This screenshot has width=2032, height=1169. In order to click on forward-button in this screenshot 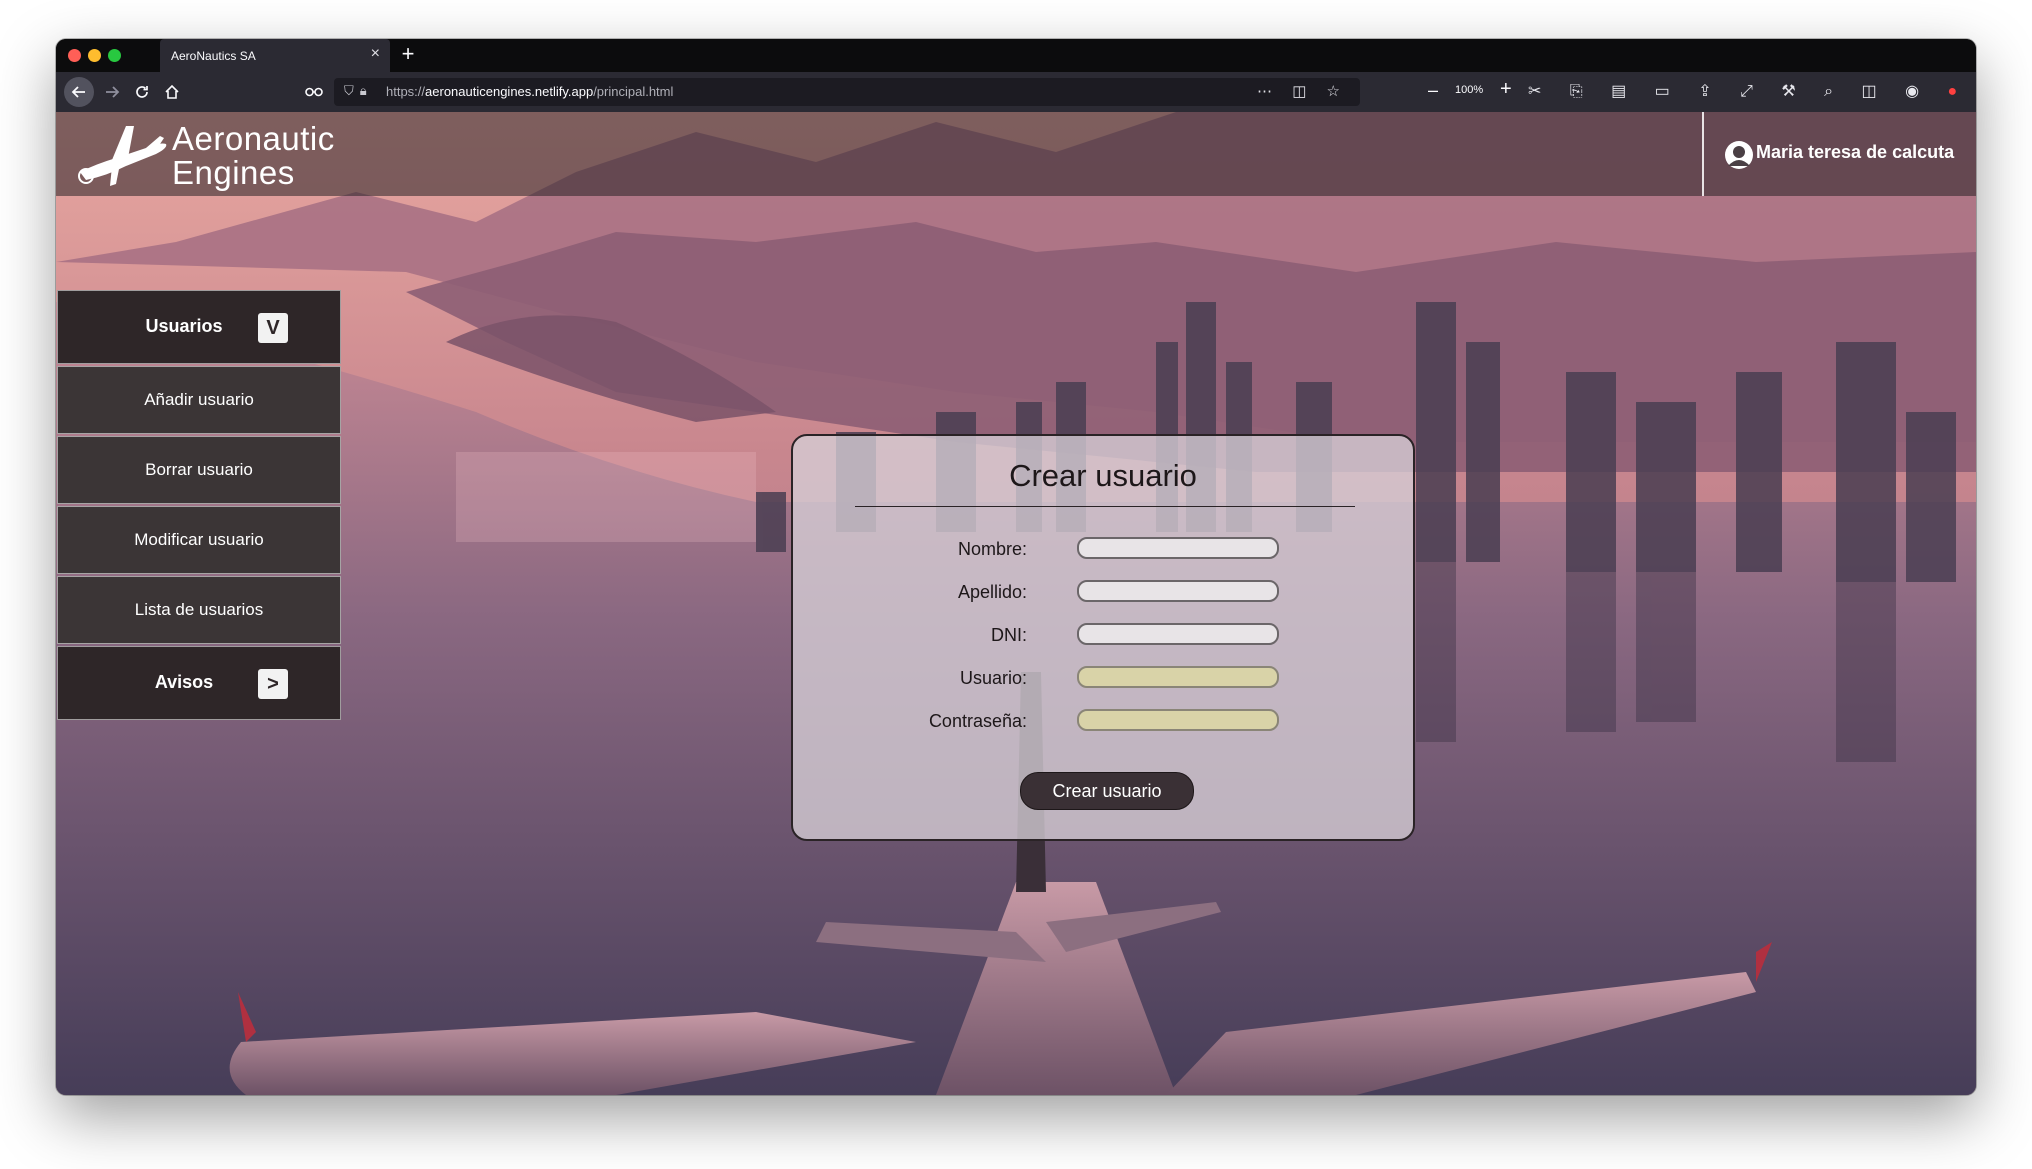, I will do `click(112, 92)`.